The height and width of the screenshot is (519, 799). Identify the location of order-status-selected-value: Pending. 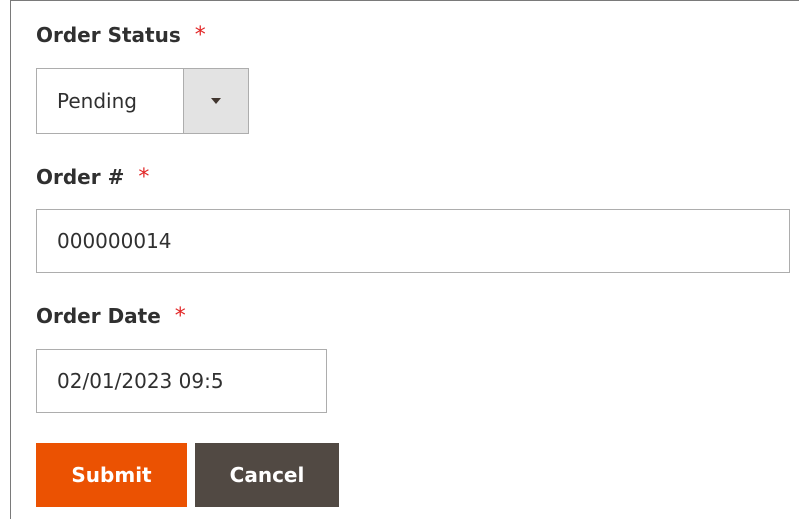
(110, 101).